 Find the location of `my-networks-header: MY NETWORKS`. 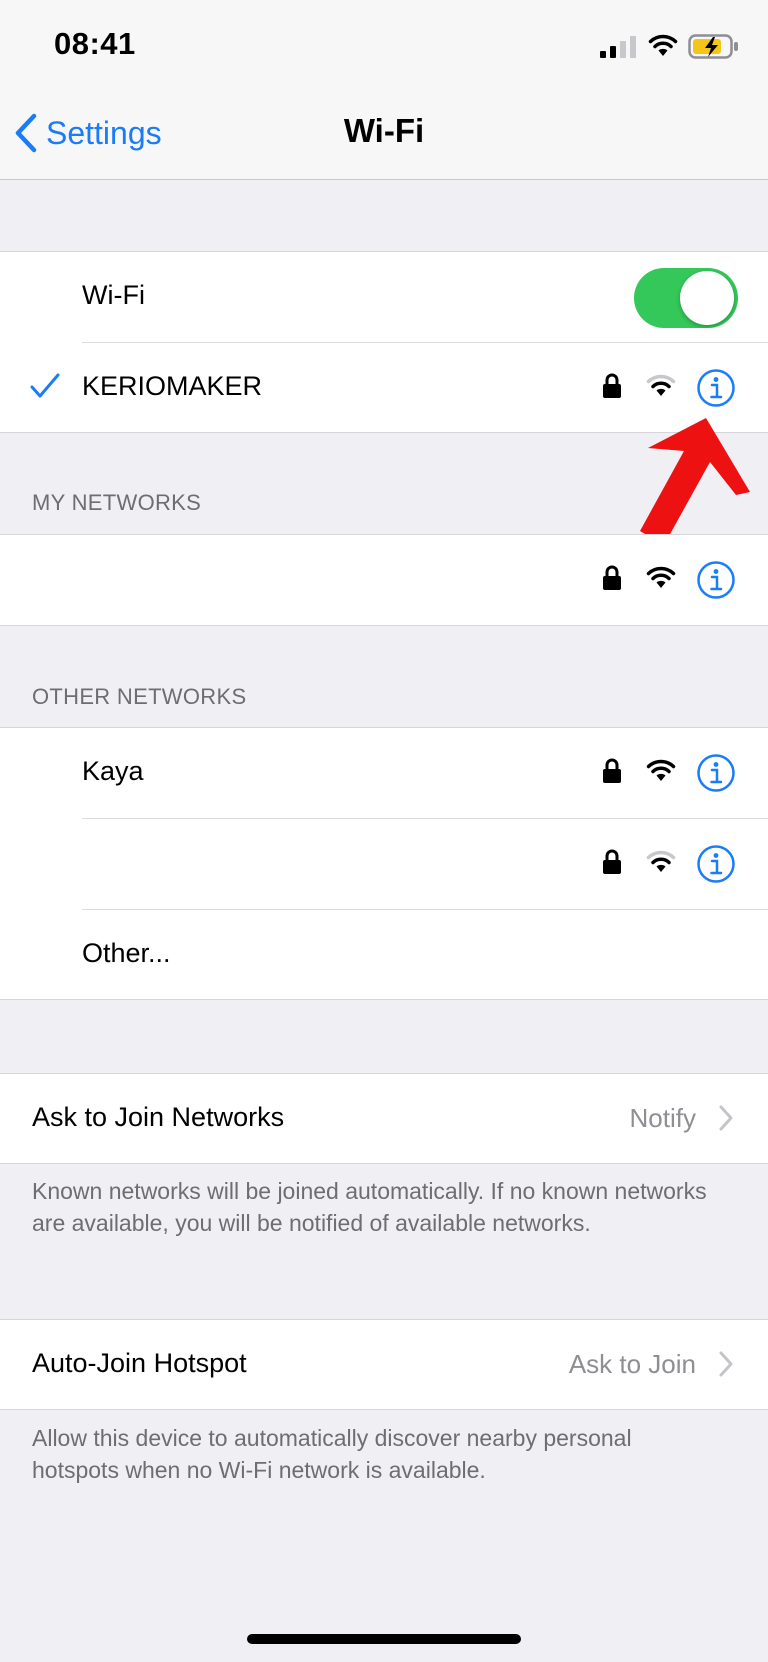

my-networks-header: MY NETWORKS is located at coordinates (117, 502).